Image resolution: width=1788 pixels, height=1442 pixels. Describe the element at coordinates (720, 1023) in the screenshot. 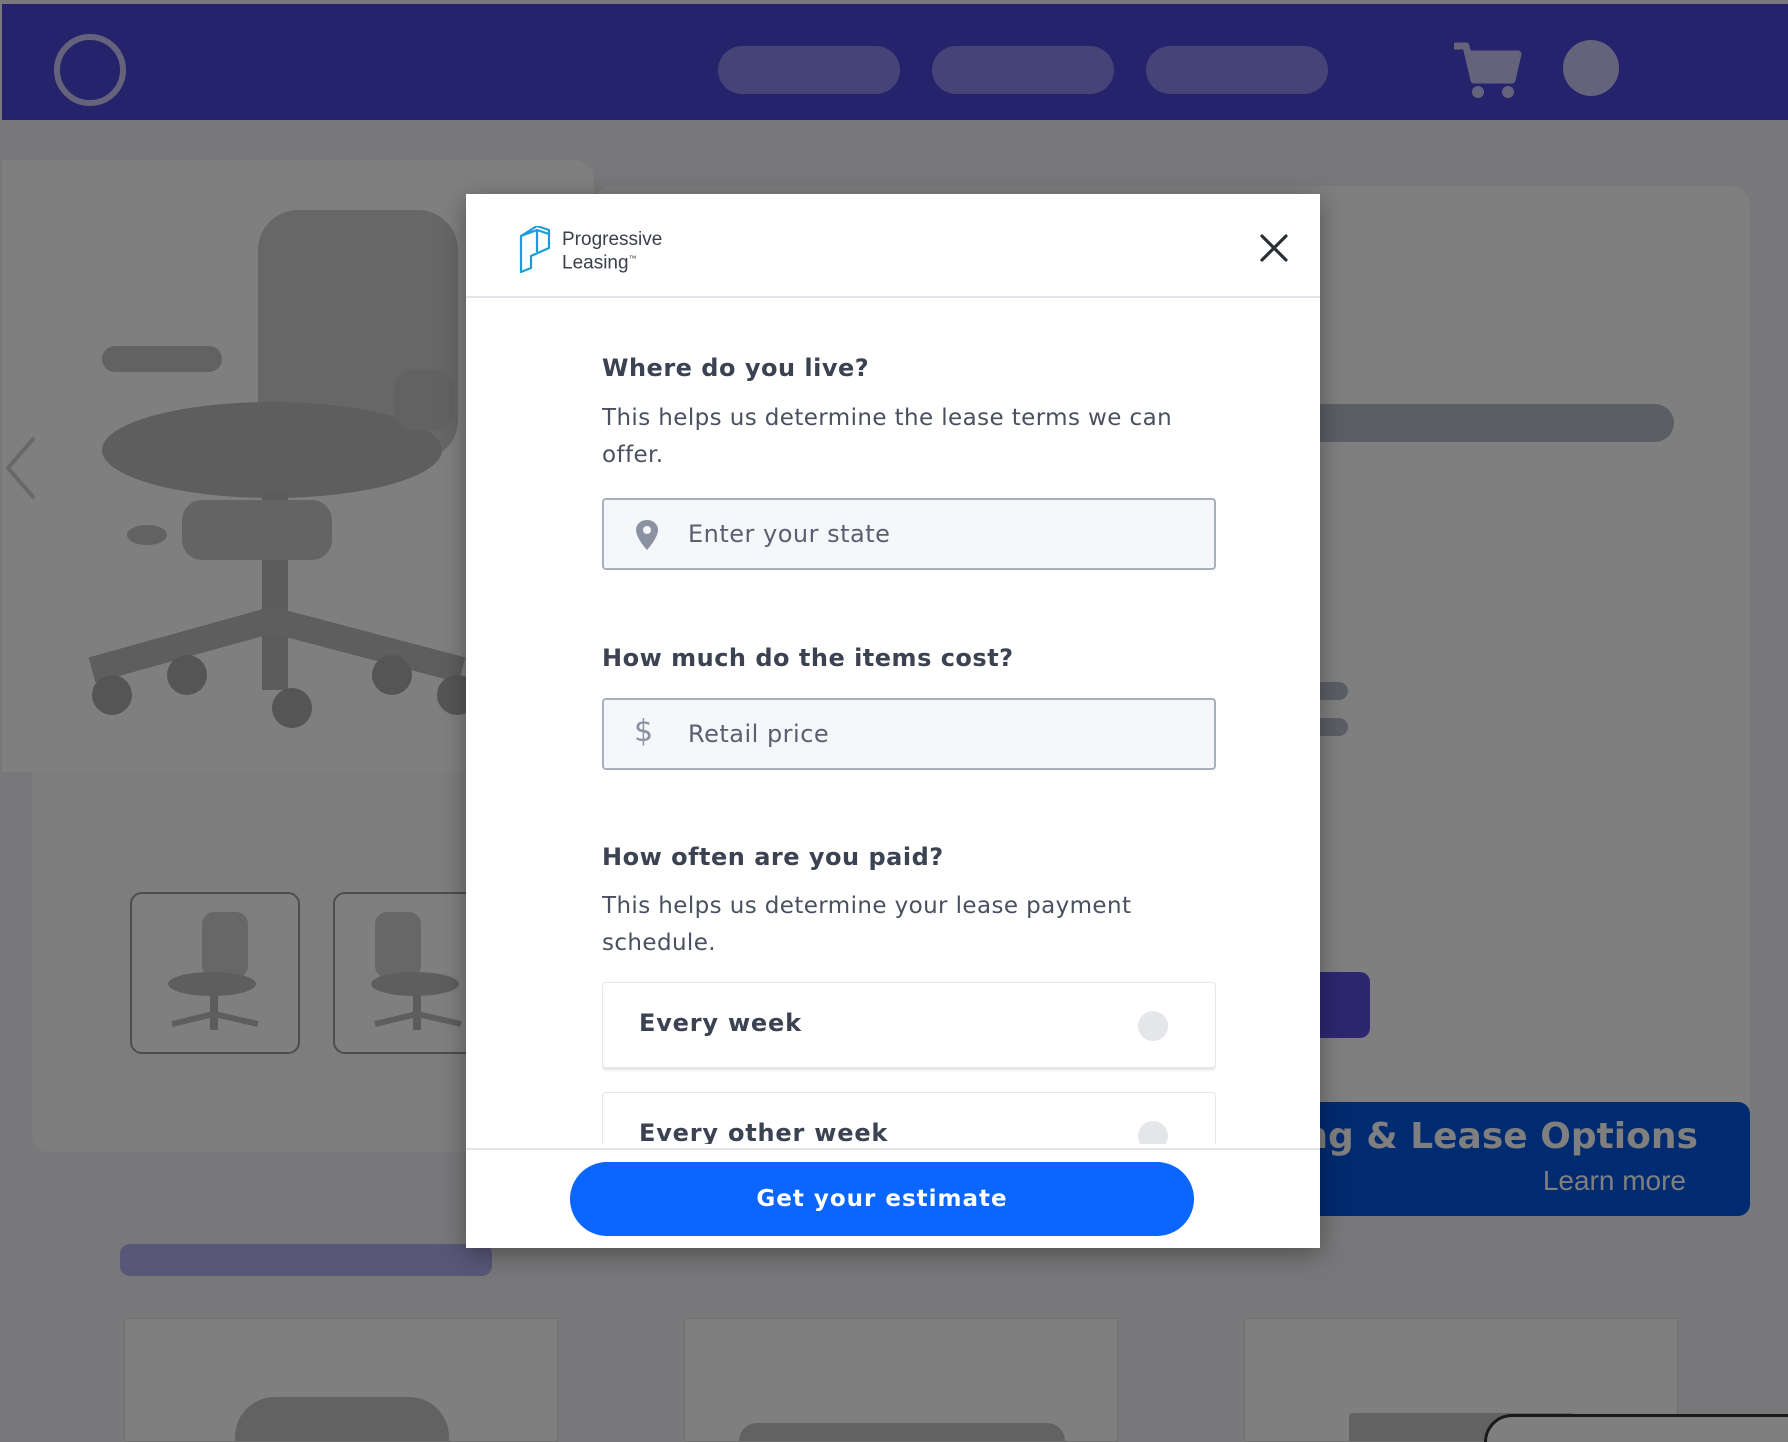

I see `option-label: Every week` at that location.